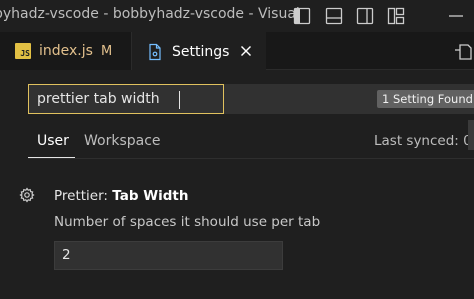  What do you see at coordinates (396, 16) in the screenshot?
I see `customize-layout-icon` at bounding box center [396, 16].